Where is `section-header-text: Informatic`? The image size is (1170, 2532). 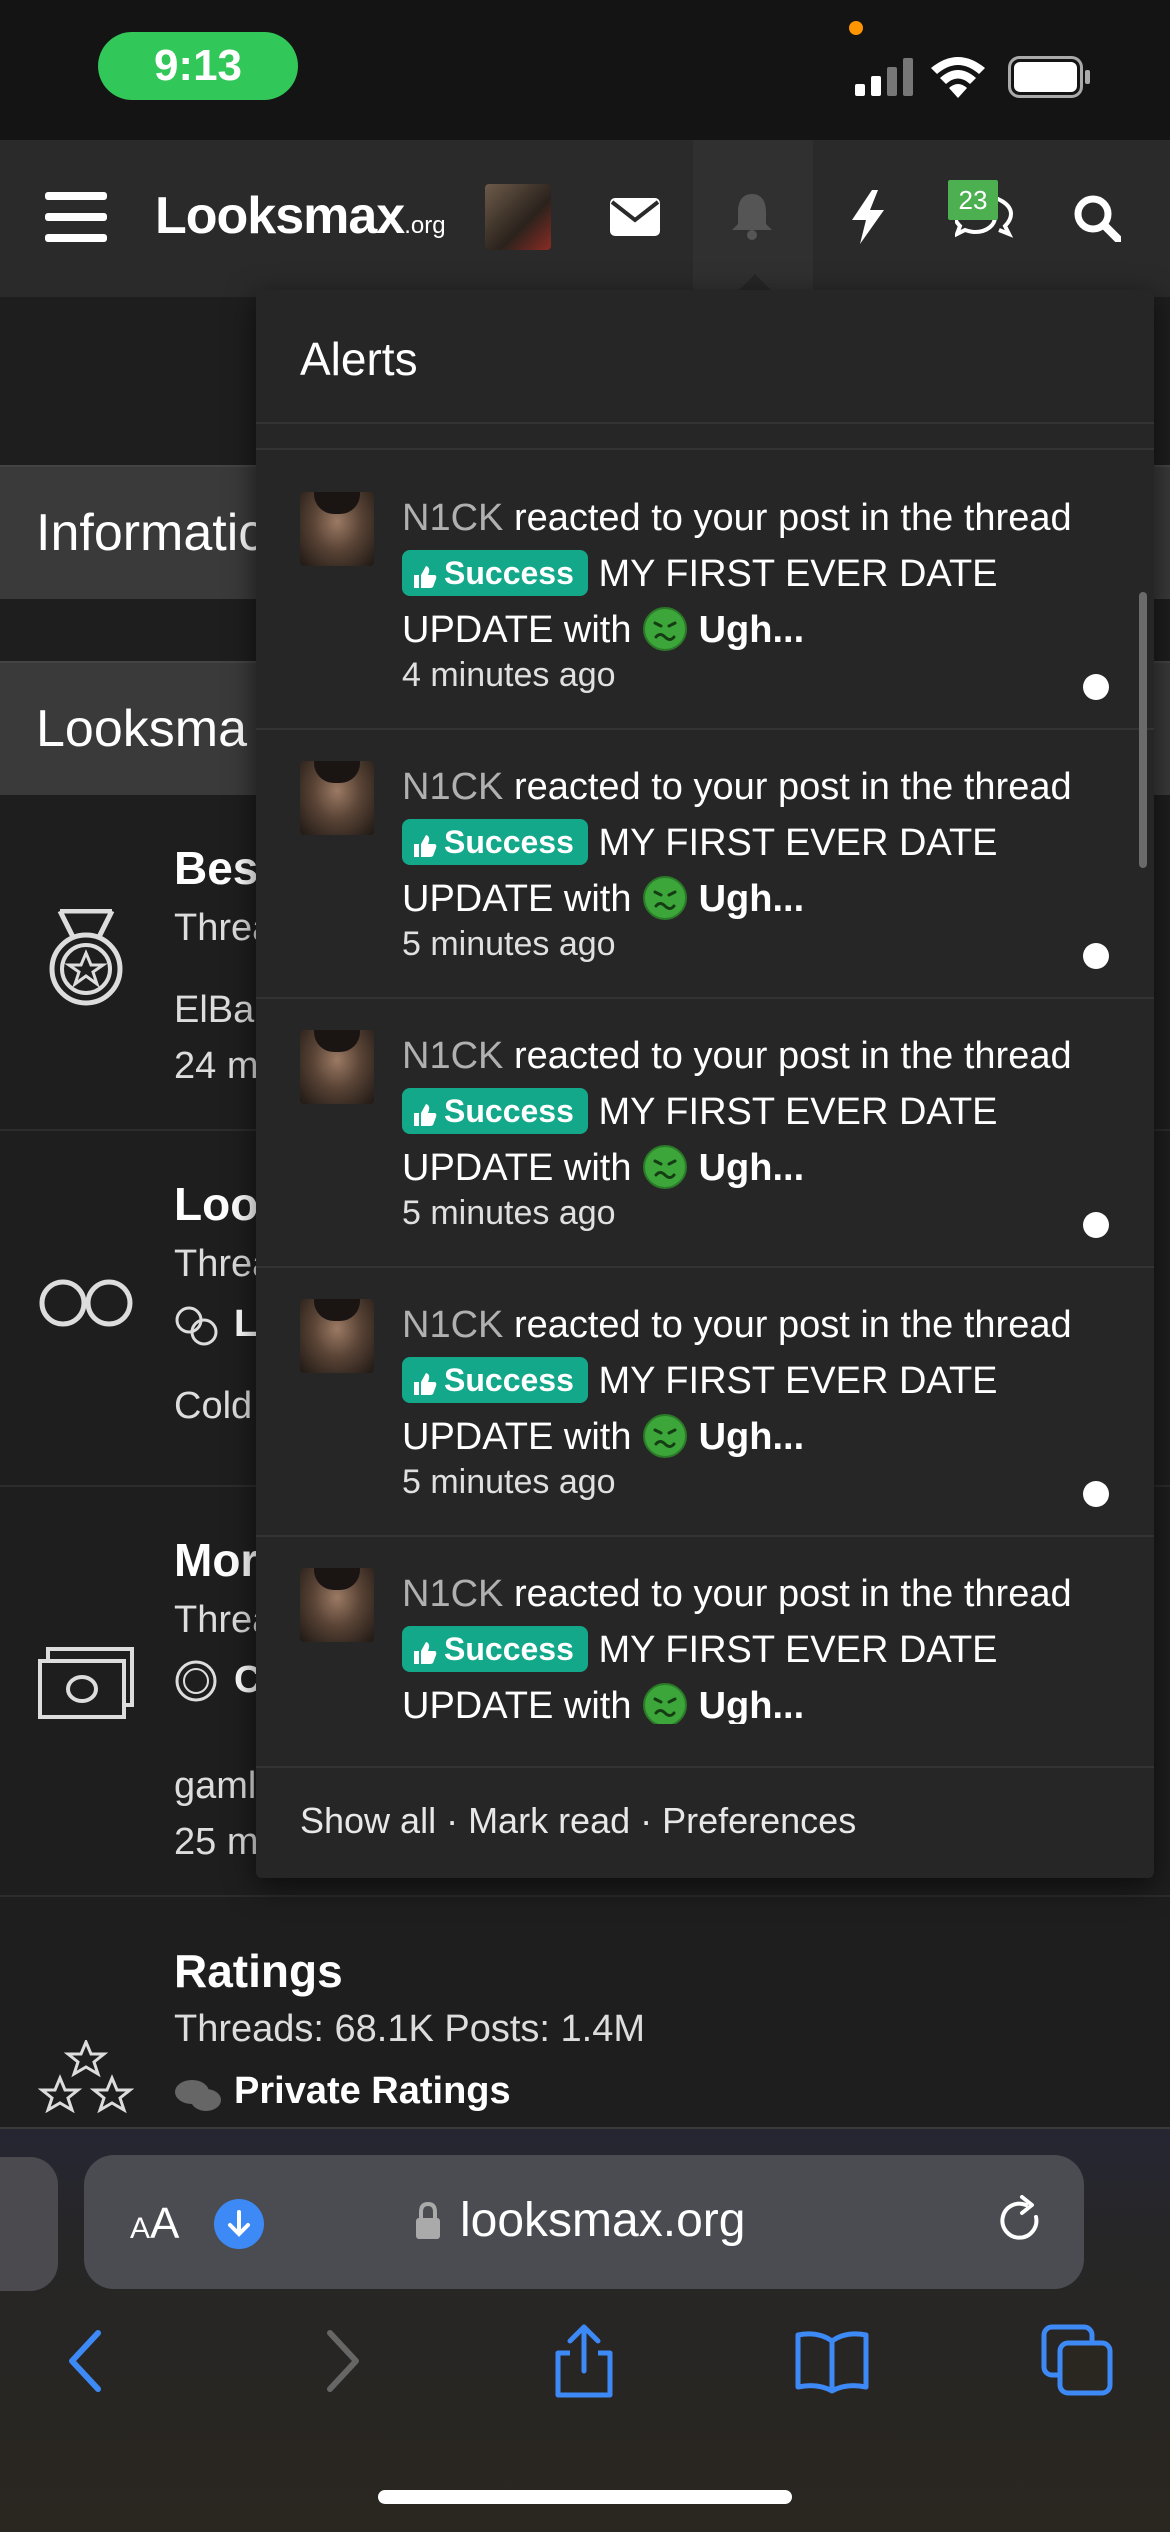 section-header-text: Informatic is located at coordinates (150, 533).